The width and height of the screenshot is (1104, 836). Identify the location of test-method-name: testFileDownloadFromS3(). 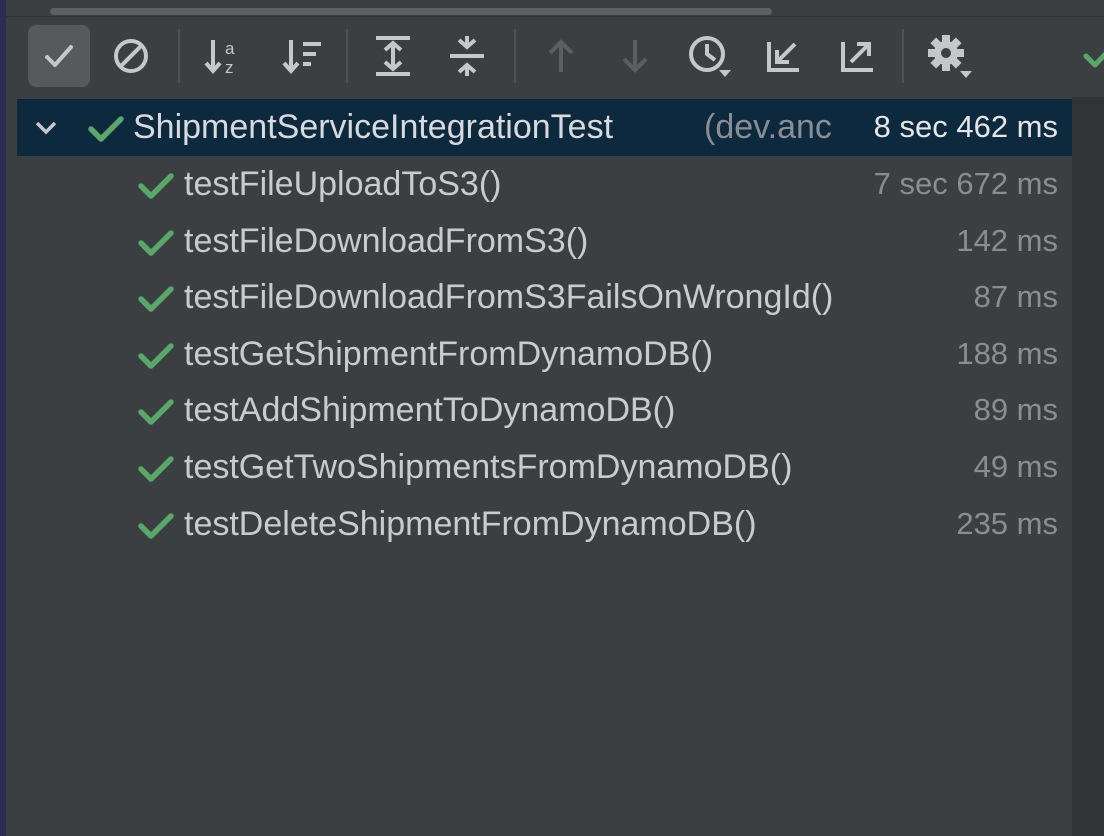
(386, 240).